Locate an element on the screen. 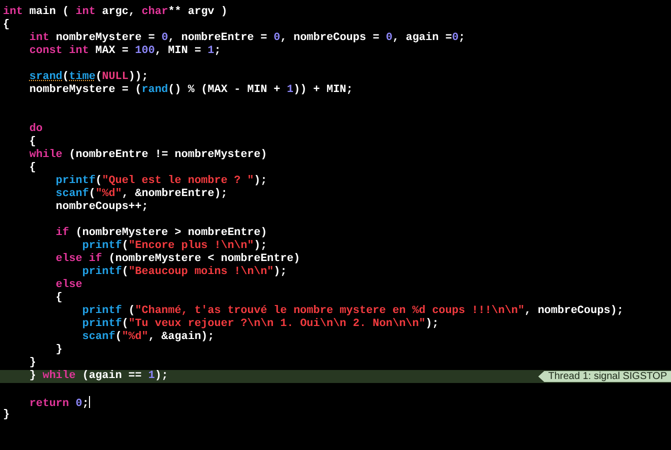  code-line: printf("Quel est le nombre ? "); is located at coordinates (161, 181).